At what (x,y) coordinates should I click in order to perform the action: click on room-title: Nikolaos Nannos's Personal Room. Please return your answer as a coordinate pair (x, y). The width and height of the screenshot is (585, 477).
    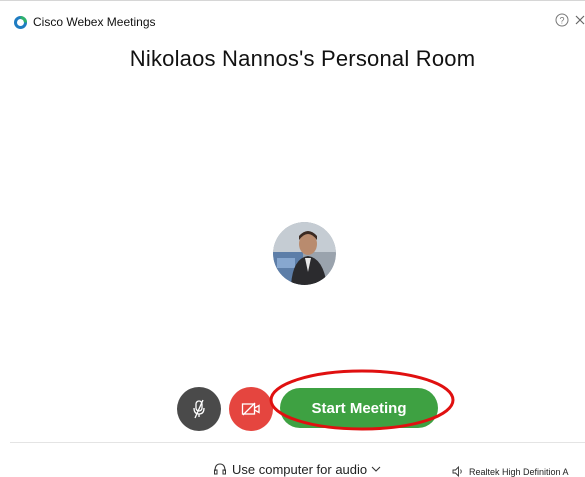
    Looking at the image, I should click on (302, 58).